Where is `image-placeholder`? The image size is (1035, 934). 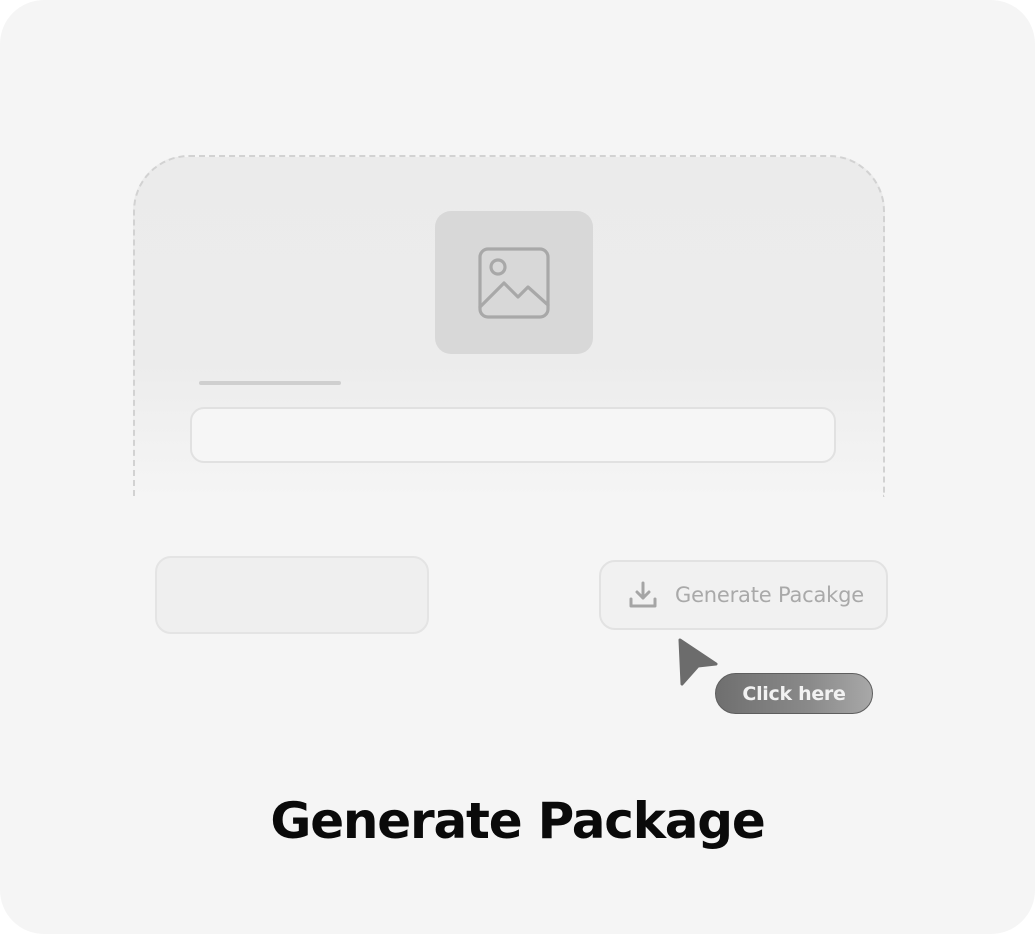
image-placeholder is located at coordinates (514, 282).